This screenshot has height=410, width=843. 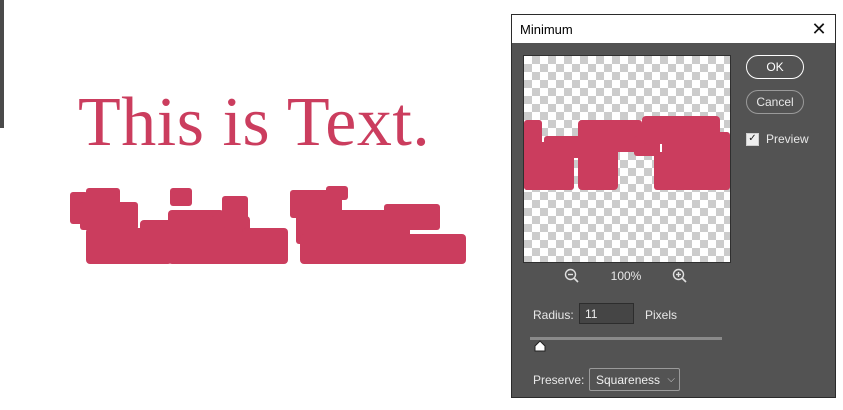 What do you see at coordinates (752, 139) in the screenshot?
I see `checkmark-icon: ✓` at bounding box center [752, 139].